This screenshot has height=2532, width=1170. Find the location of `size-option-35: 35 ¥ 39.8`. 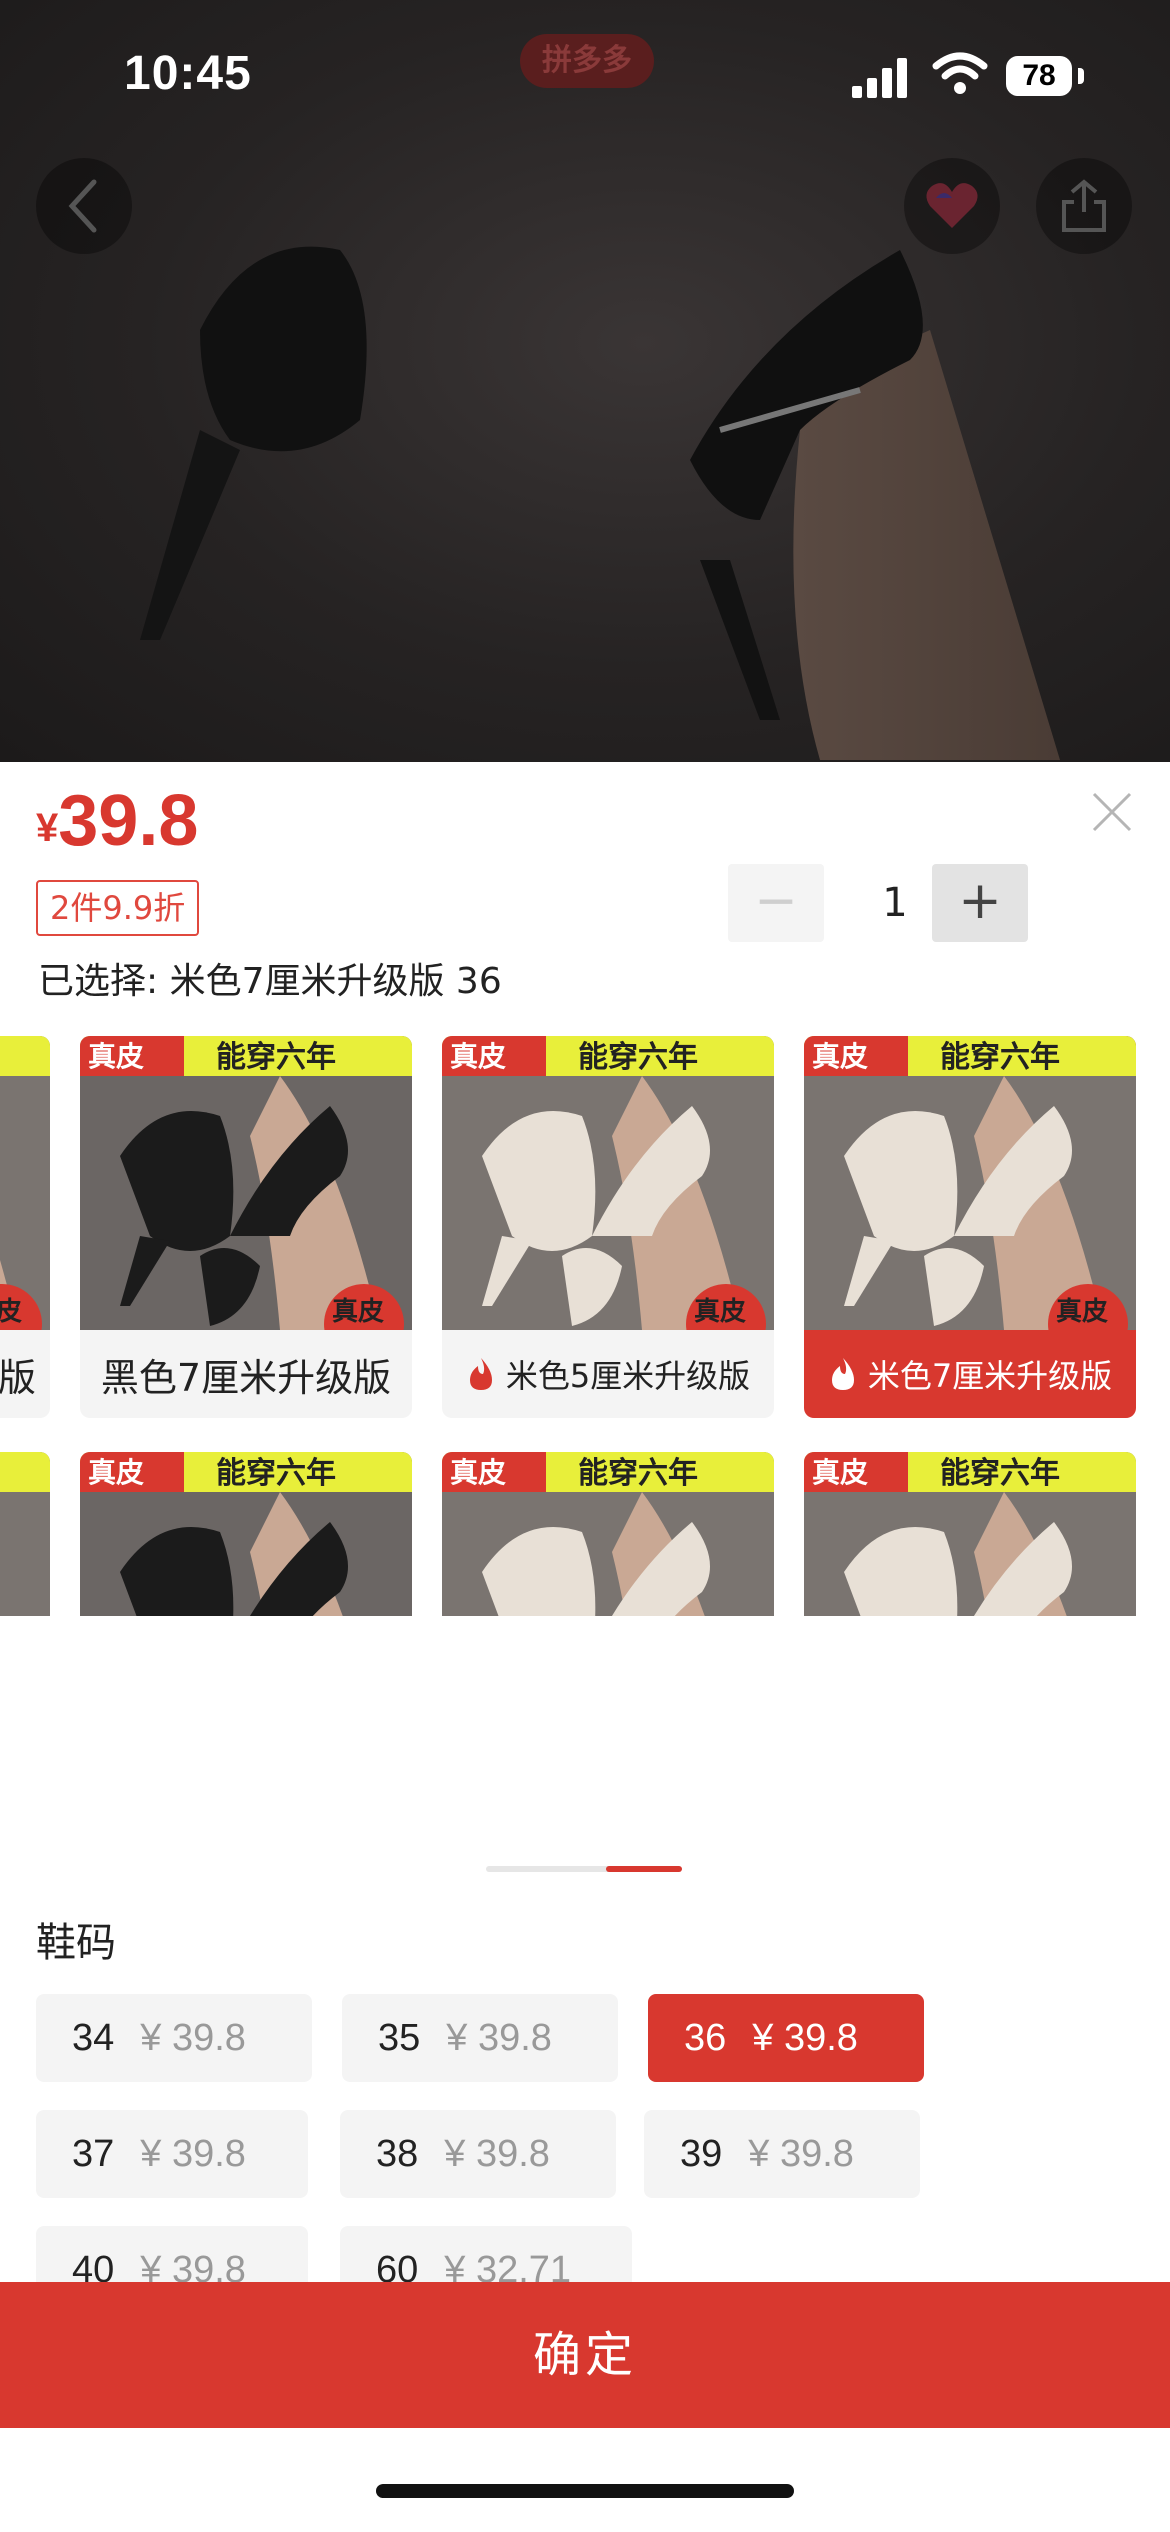

size-option-35: 35 ¥ 39.8 is located at coordinates (480, 2038).